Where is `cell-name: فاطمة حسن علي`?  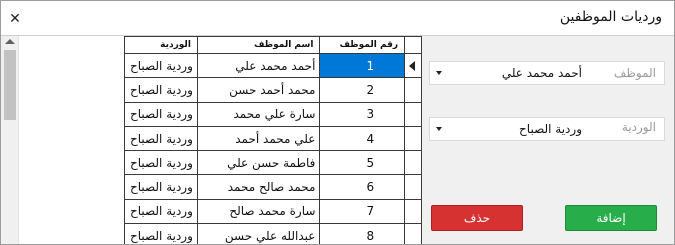
cell-name: فاطمة حسن علي is located at coordinates (258, 163).